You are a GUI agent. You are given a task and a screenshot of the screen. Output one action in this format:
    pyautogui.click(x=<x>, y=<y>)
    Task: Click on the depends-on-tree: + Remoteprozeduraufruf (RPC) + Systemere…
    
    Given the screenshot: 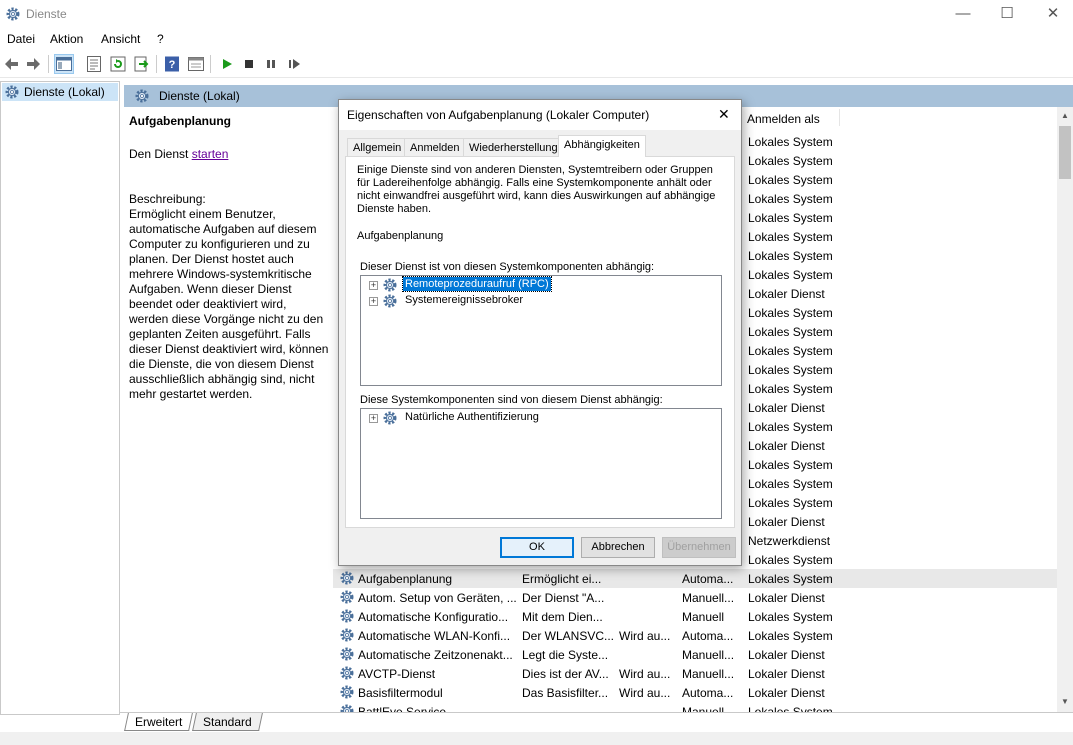 What is the action you would take?
    pyautogui.click(x=541, y=330)
    